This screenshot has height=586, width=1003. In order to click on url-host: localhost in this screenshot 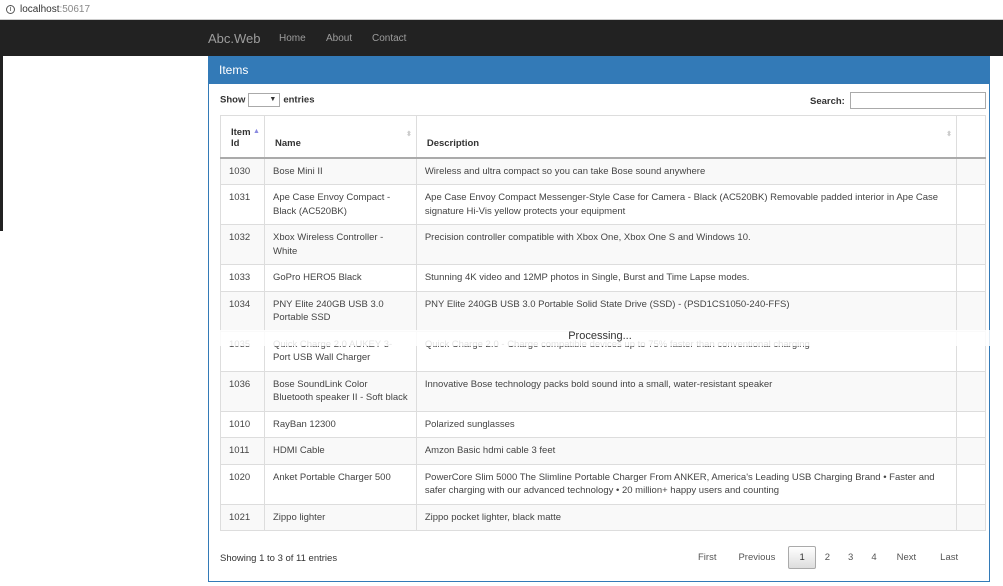, I will do `click(40, 9)`.